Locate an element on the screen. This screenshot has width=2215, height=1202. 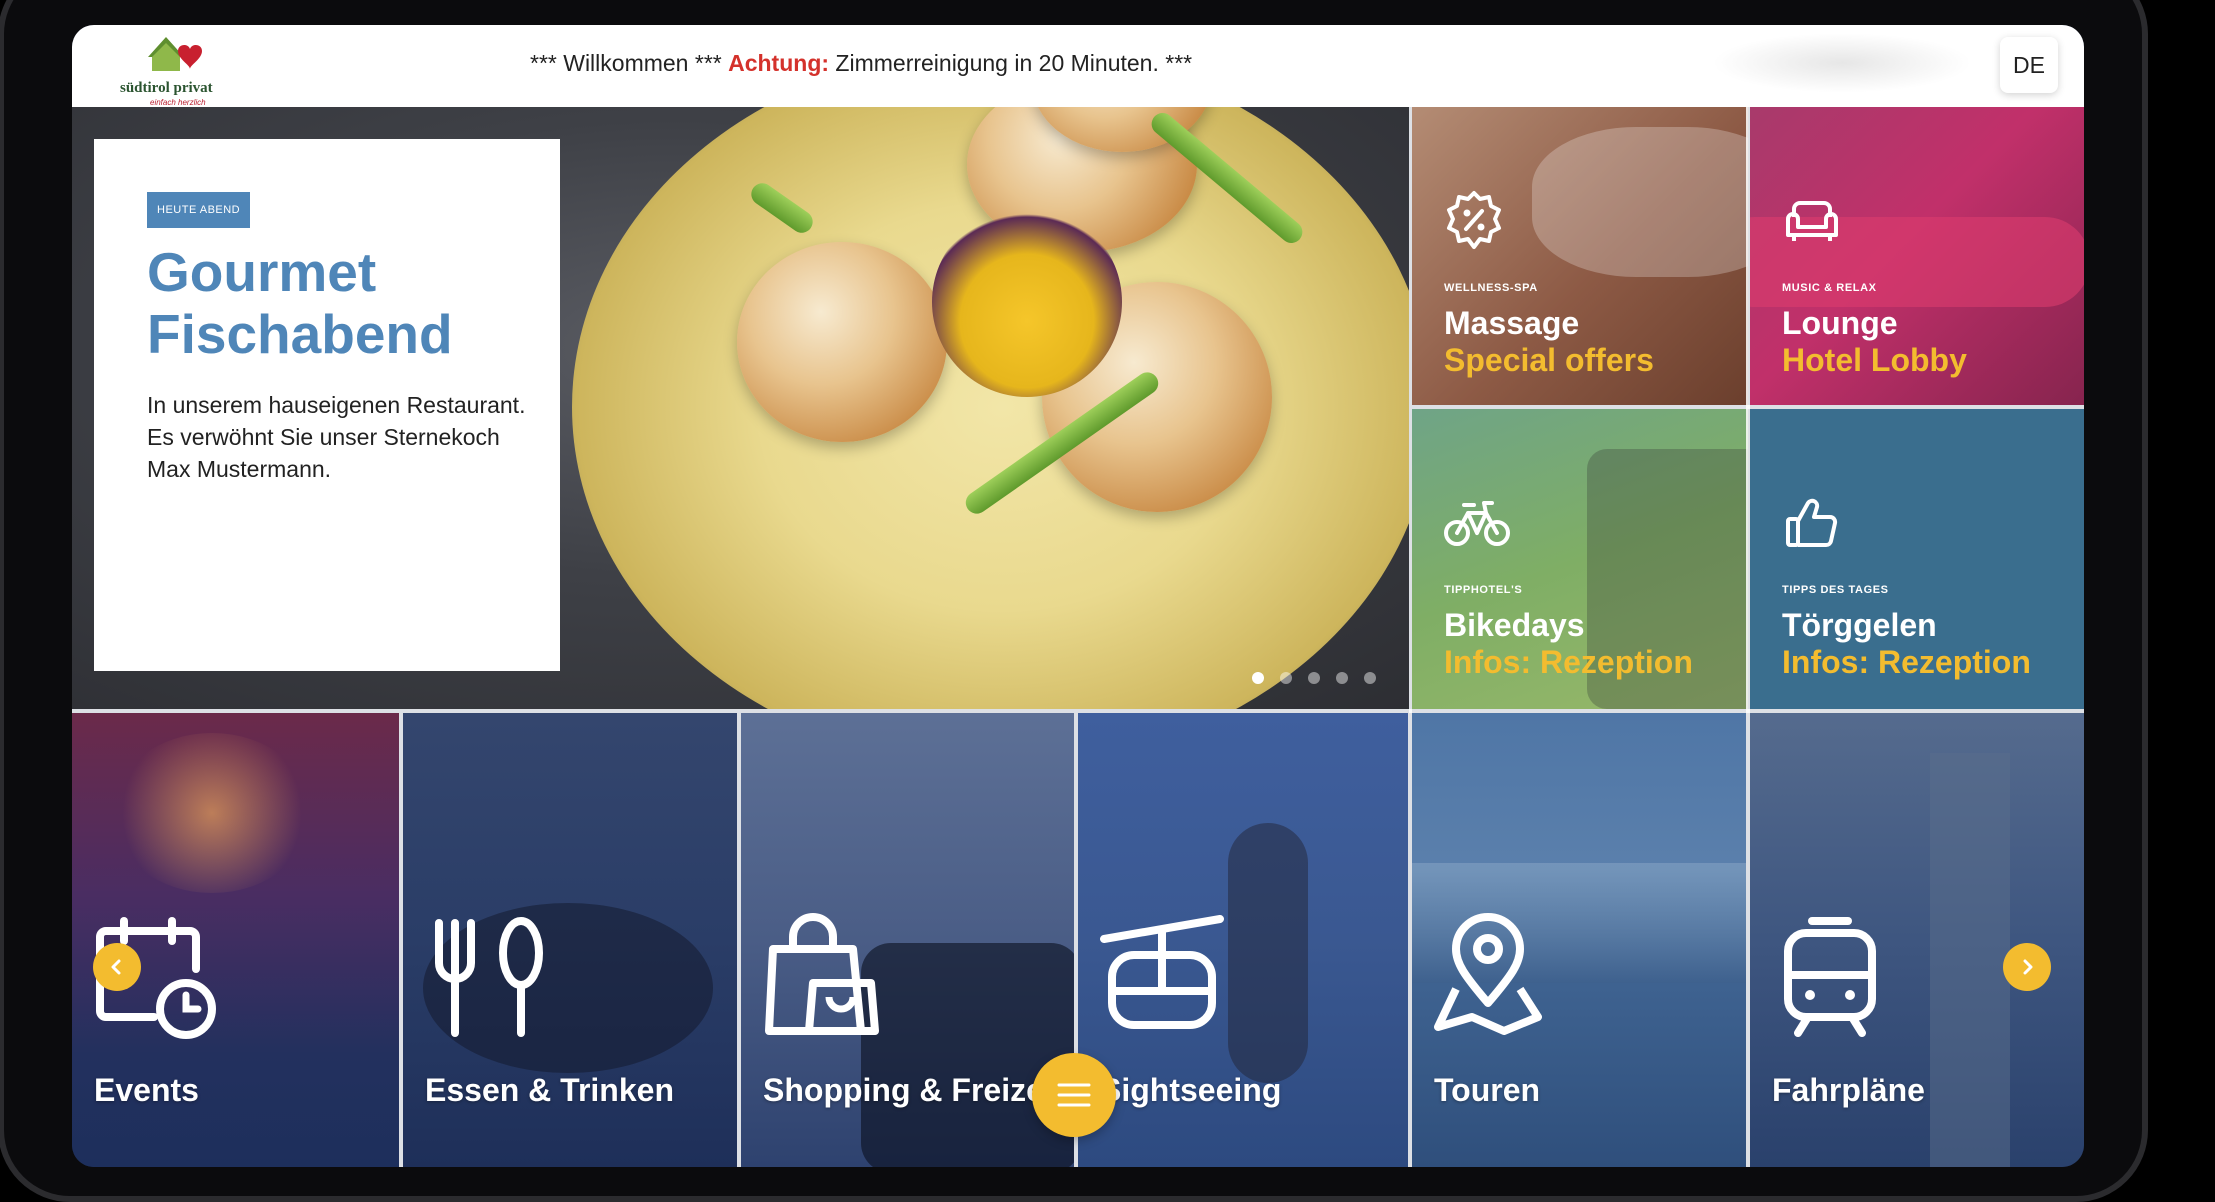
ticker-warning: Achtung: is located at coordinates (779, 63).